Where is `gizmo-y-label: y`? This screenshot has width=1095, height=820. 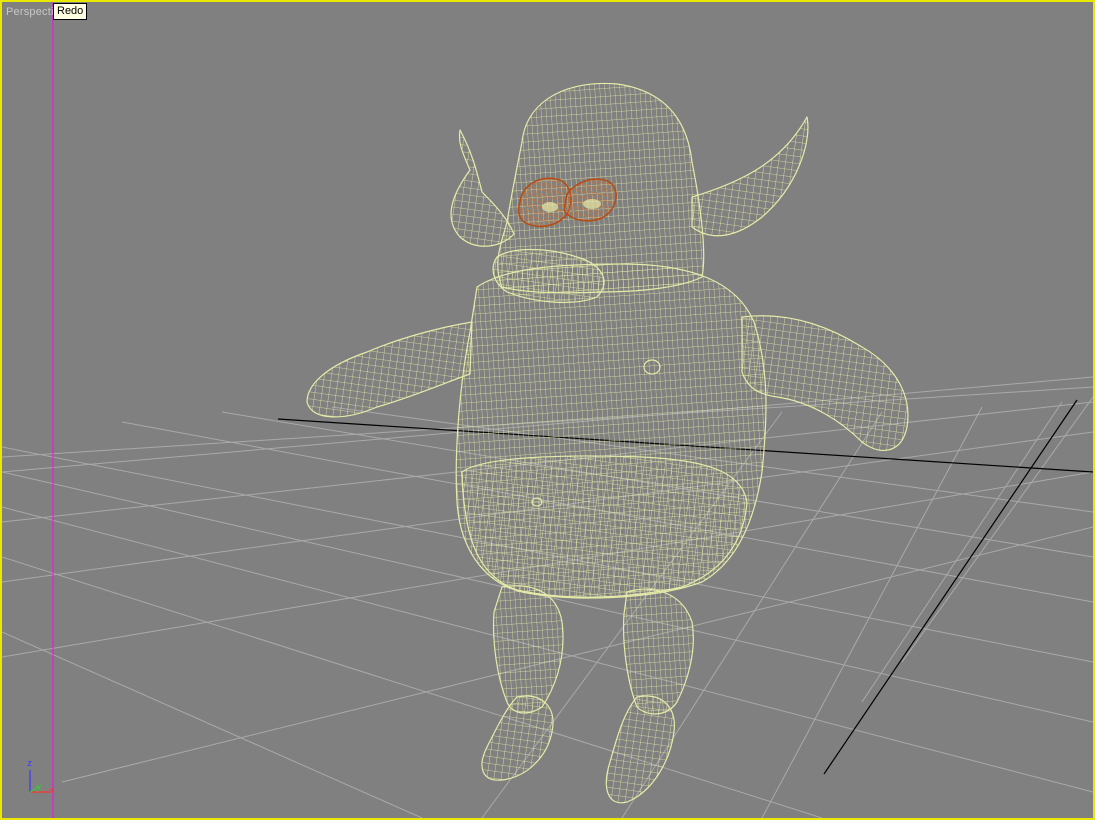 gizmo-y-label: y is located at coordinates (39, 788).